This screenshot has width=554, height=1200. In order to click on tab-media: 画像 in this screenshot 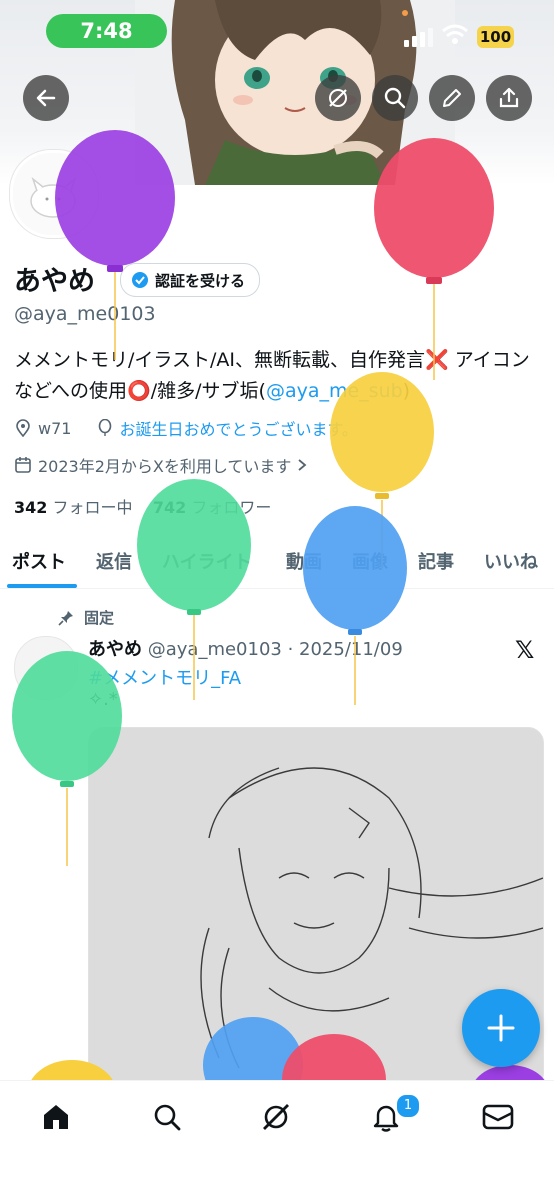, I will do `click(370, 561)`.